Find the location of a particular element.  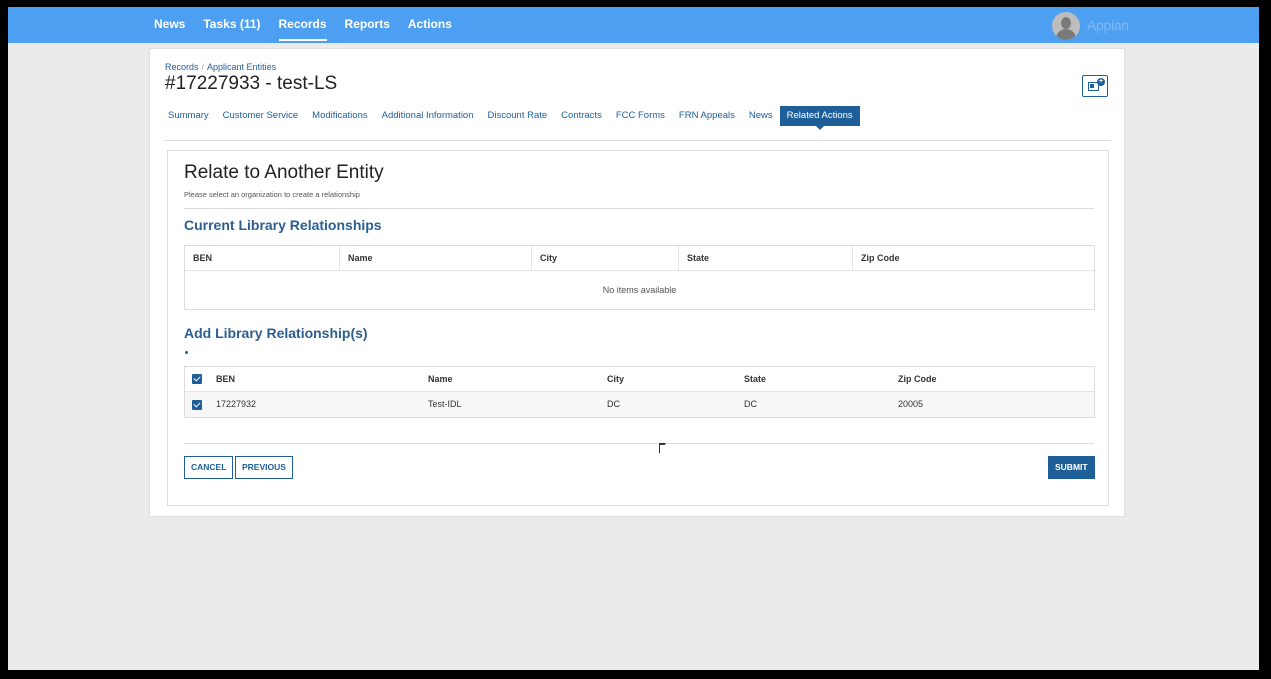

submit-button: SUBMIT is located at coordinates (1071, 467).